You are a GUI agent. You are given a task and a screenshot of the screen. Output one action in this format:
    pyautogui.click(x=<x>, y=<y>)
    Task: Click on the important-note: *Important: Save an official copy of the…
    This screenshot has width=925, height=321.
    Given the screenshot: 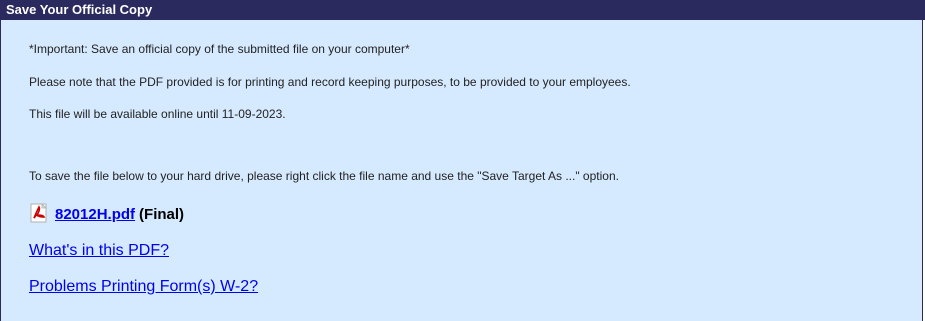 What is the action you would take?
    pyautogui.click(x=219, y=49)
    